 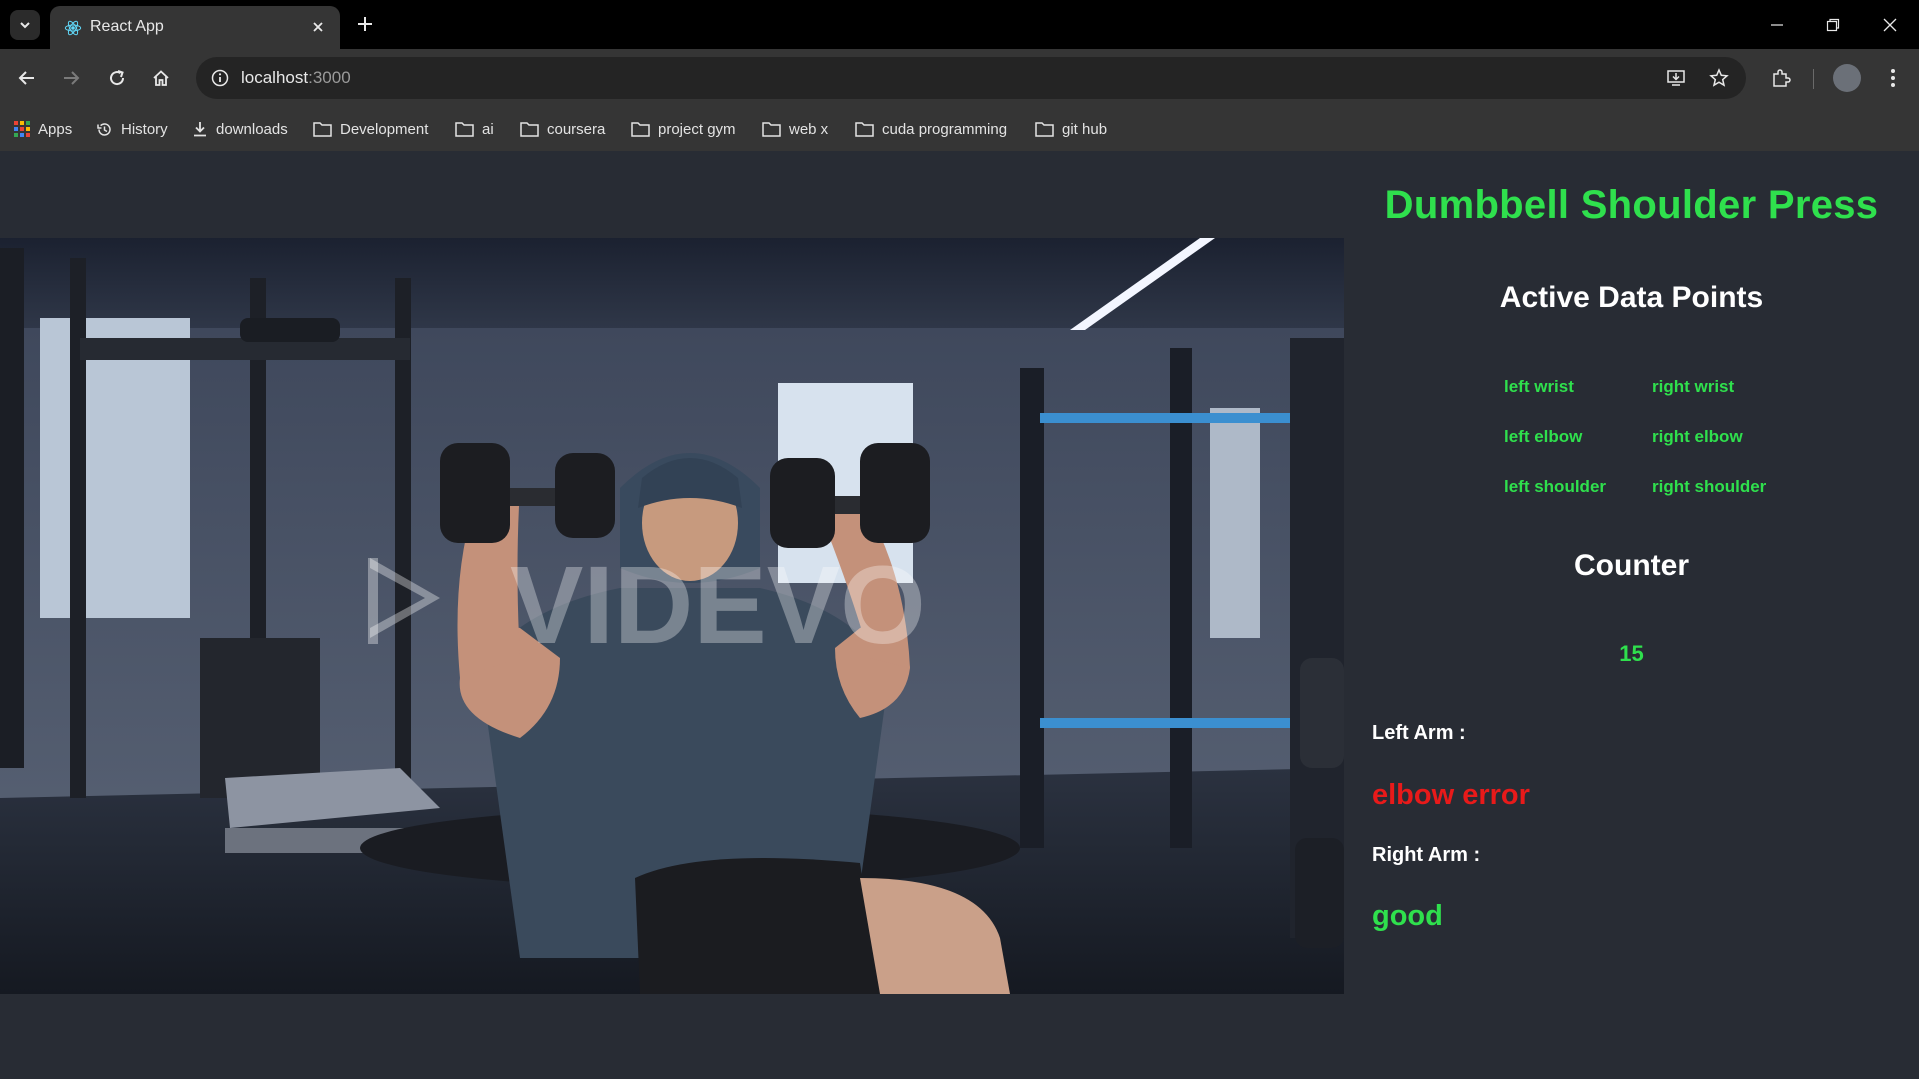 I want to click on back-button, so click(x=27, y=78).